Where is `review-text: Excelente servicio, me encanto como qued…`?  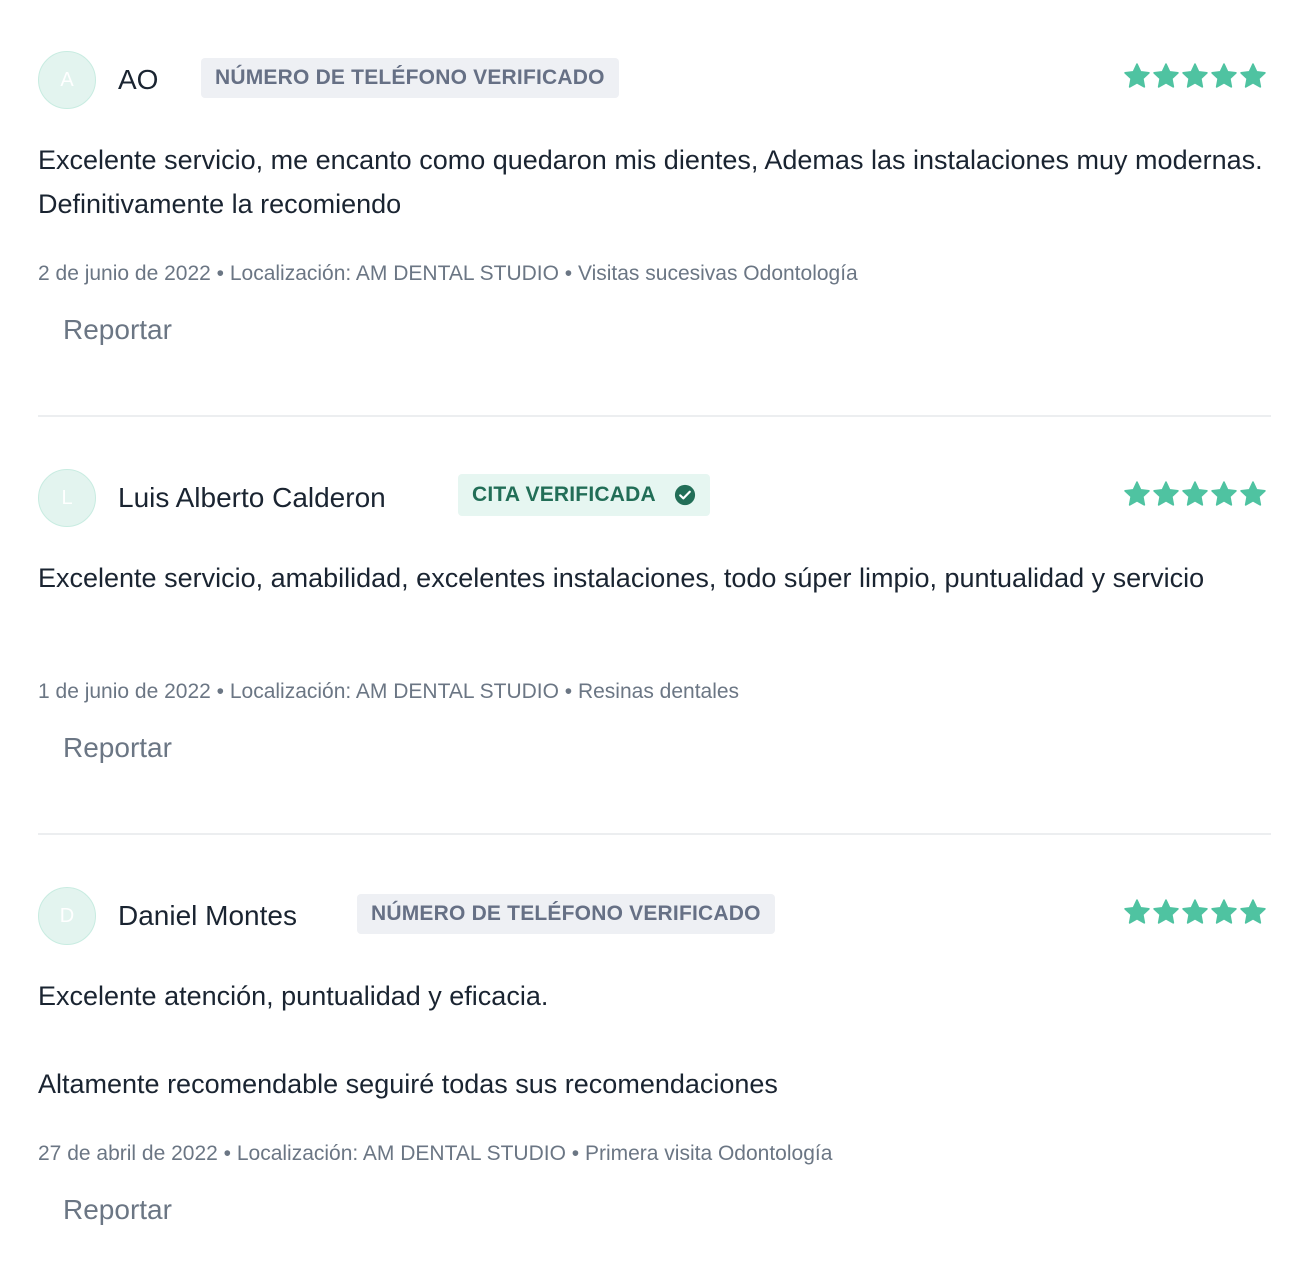 review-text: Excelente servicio, me encanto como qued… is located at coordinates (650, 182).